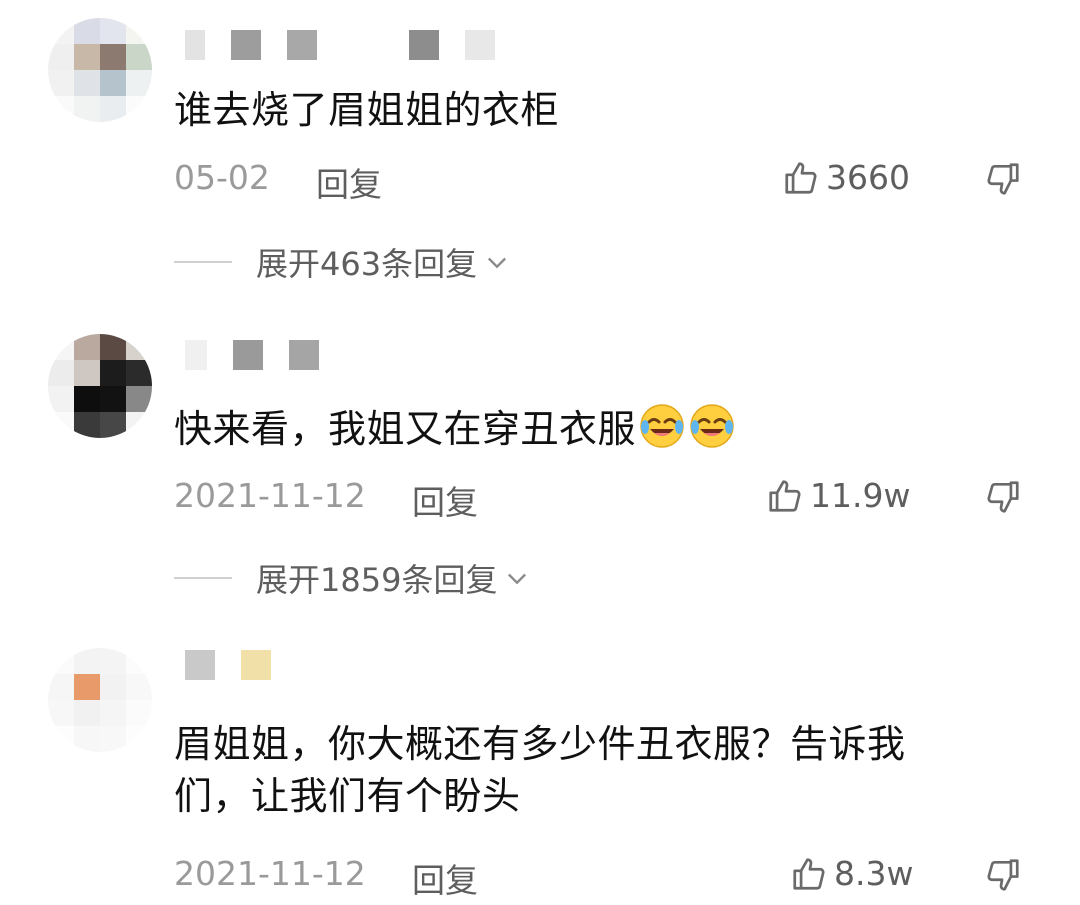 The height and width of the screenshot is (905, 1080). Describe the element at coordinates (604, 499) in the screenshot. I see `comment-meta: 2021-11-12 回复 11.9w` at that location.